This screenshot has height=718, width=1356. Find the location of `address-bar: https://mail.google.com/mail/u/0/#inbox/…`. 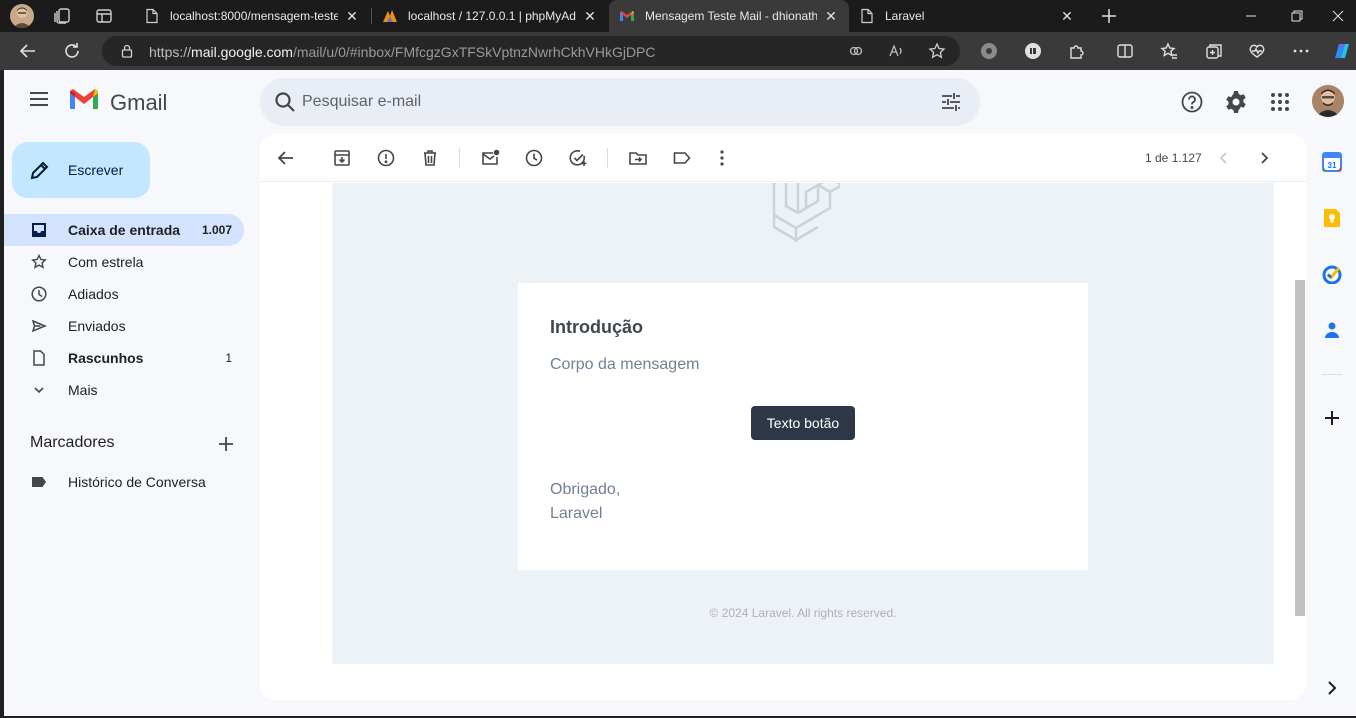

address-bar: https://mail.google.com/mail/u/0/#inbox/… is located at coordinates (531, 51).